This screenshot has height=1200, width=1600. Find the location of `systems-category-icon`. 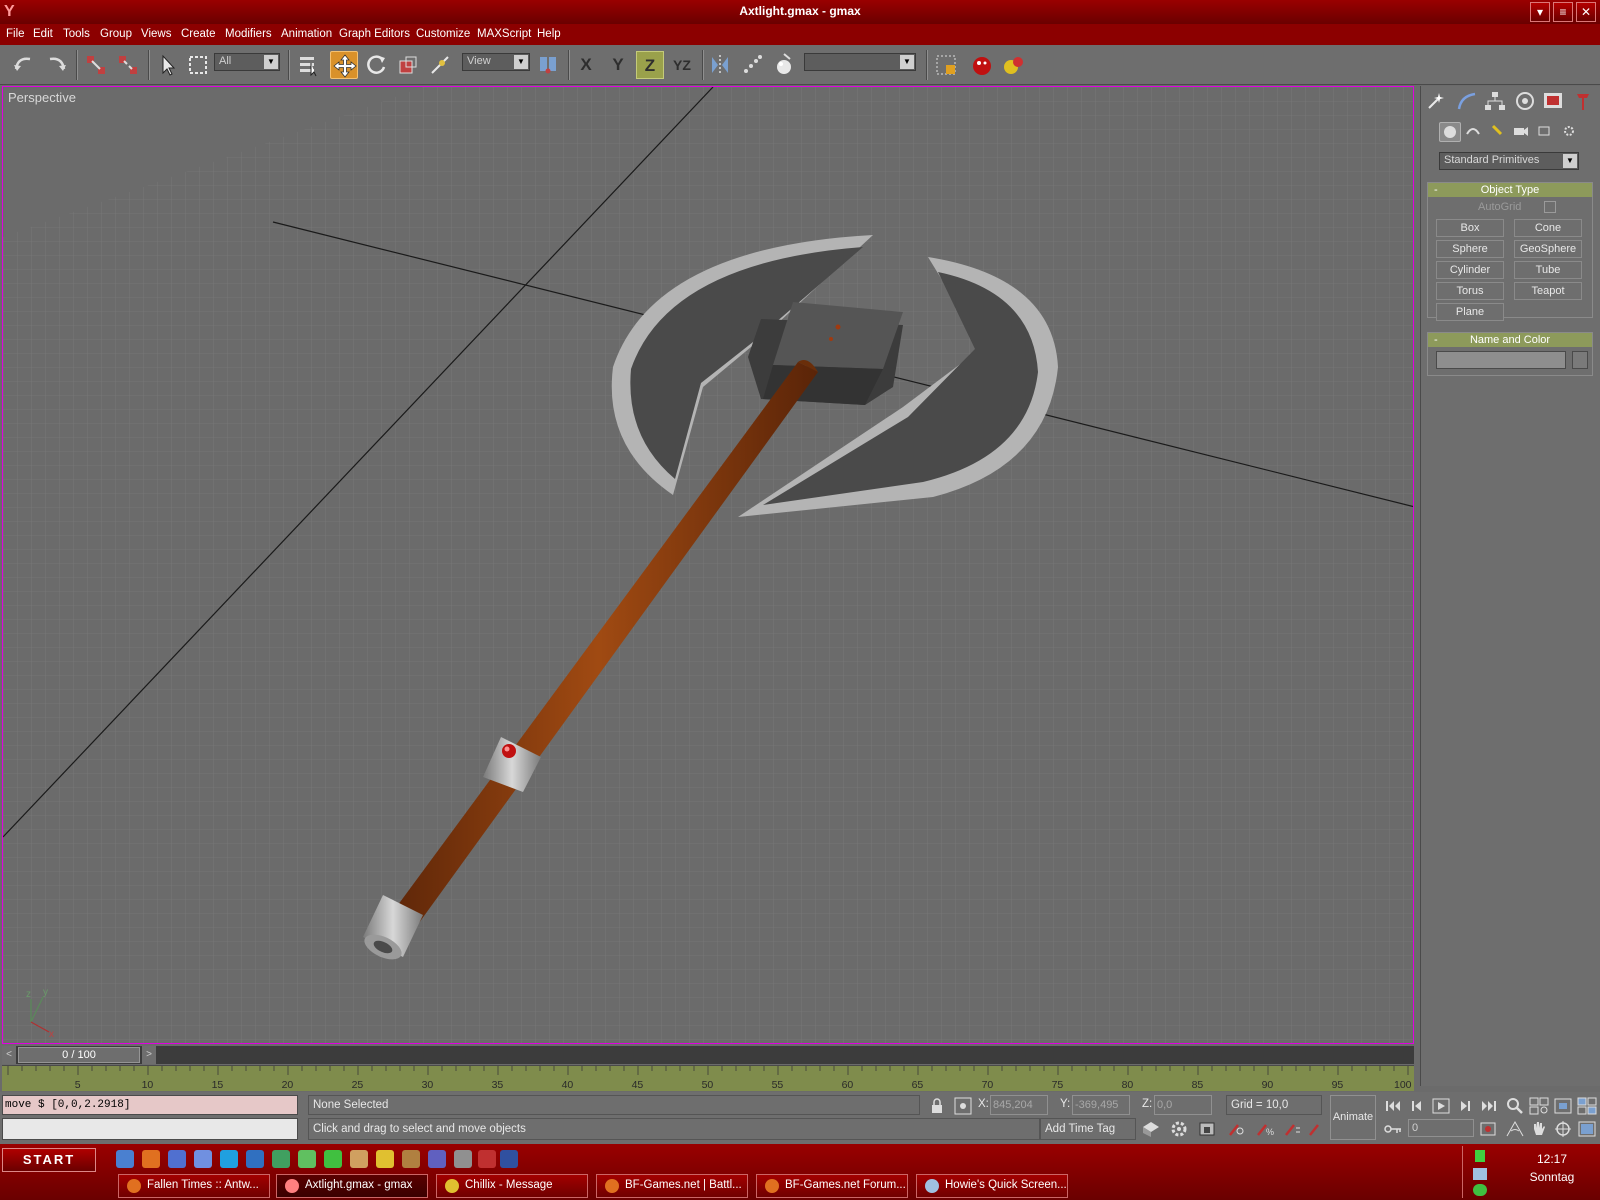

systems-category-icon is located at coordinates (1570, 132).